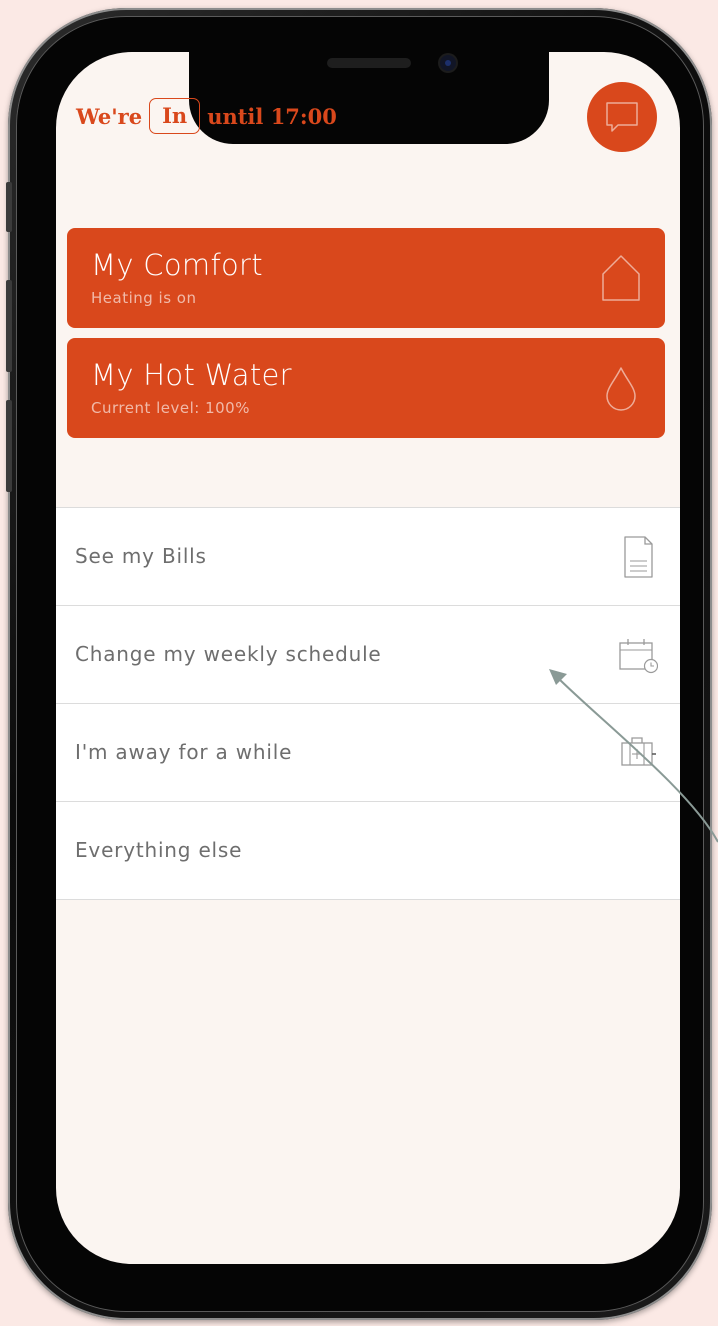 This screenshot has width=718, height=1326. I want to click on document-icon, so click(638, 557).